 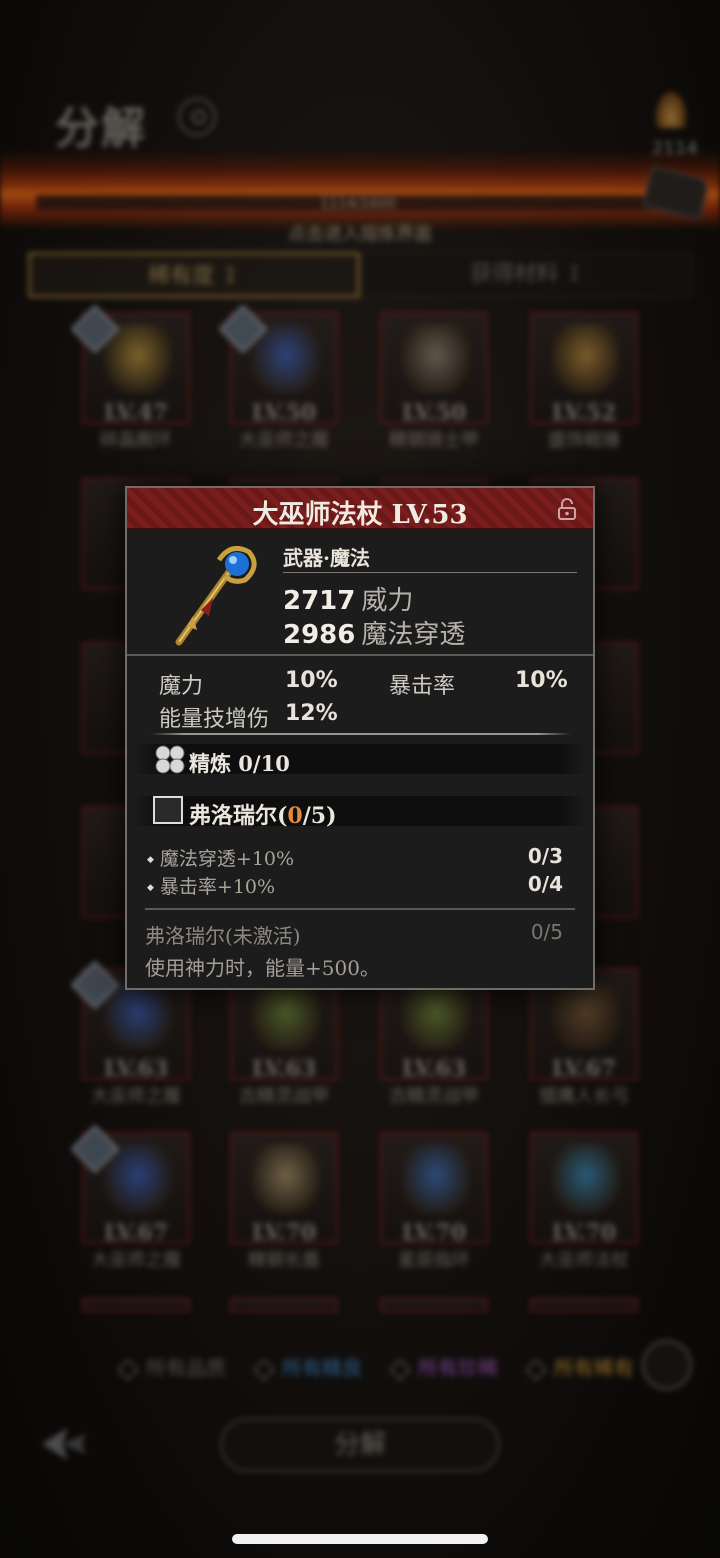 I want to click on filter-all-fine: 所有精良, so click(x=307, y=1366).